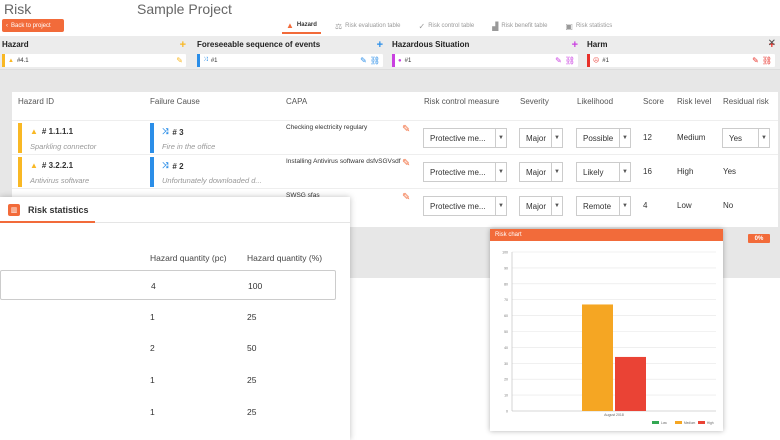 This screenshot has width=780, height=440. What do you see at coordinates (653, 101) in the screenshot?
I see `col-score: Score` at bounding box center [653, 101].